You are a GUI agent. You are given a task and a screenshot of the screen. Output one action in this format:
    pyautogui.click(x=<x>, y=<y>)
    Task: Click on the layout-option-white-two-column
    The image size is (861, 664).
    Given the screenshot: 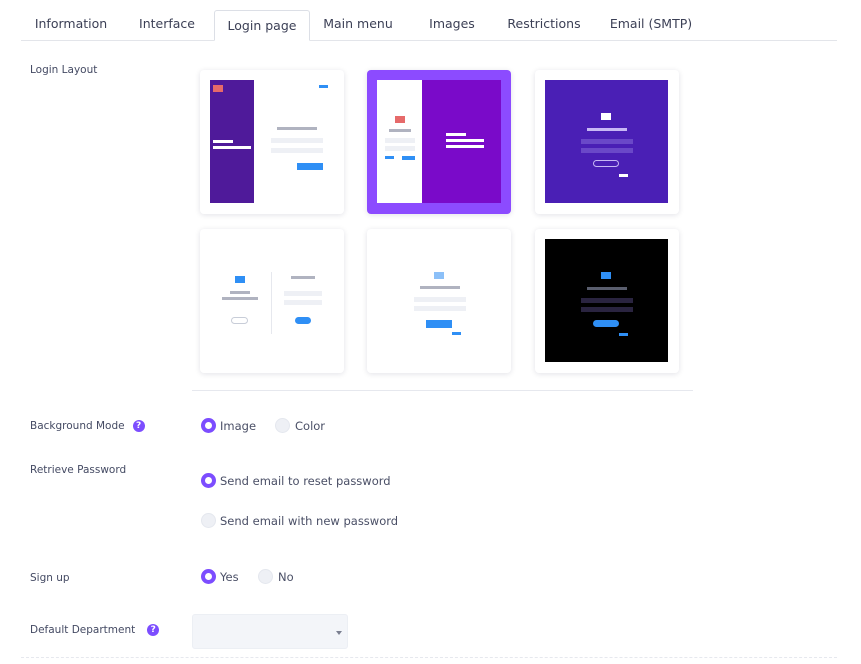 What is the action you would take?
    pyautogui.click(x=272, y=301)
    